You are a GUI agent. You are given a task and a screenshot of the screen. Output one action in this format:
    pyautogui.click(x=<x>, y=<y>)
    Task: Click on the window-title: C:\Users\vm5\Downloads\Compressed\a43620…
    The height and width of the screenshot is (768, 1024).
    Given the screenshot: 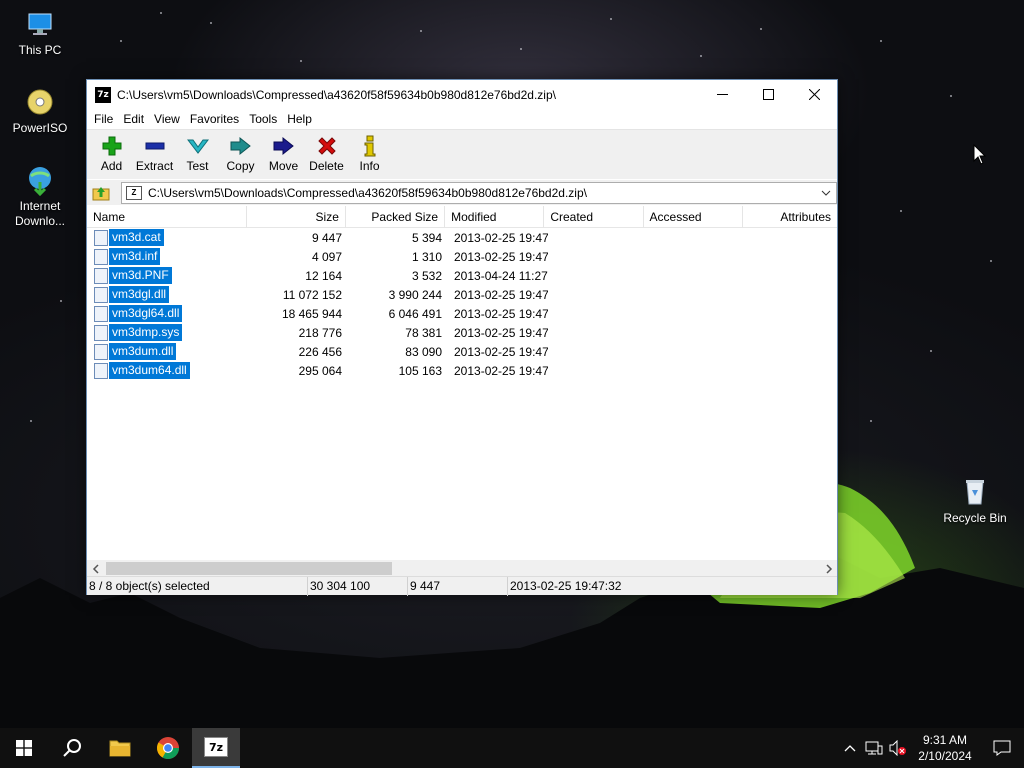 What is the action you would take?
    pyautogui.click(x=336, y=94)
    